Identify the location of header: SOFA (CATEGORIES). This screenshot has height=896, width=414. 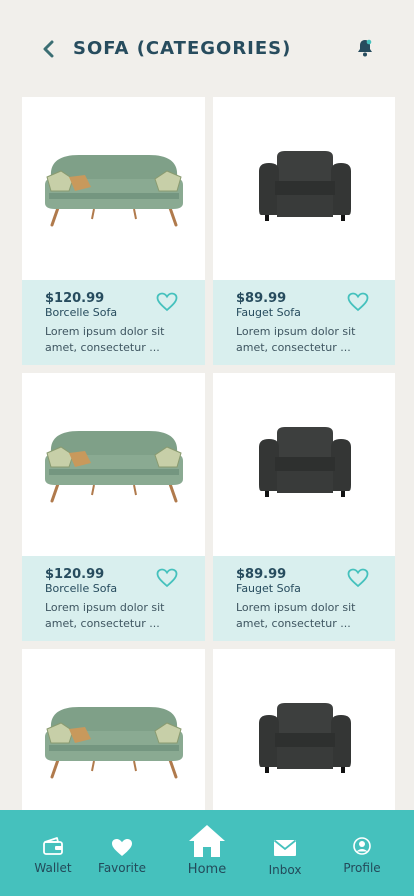
(207, 49).